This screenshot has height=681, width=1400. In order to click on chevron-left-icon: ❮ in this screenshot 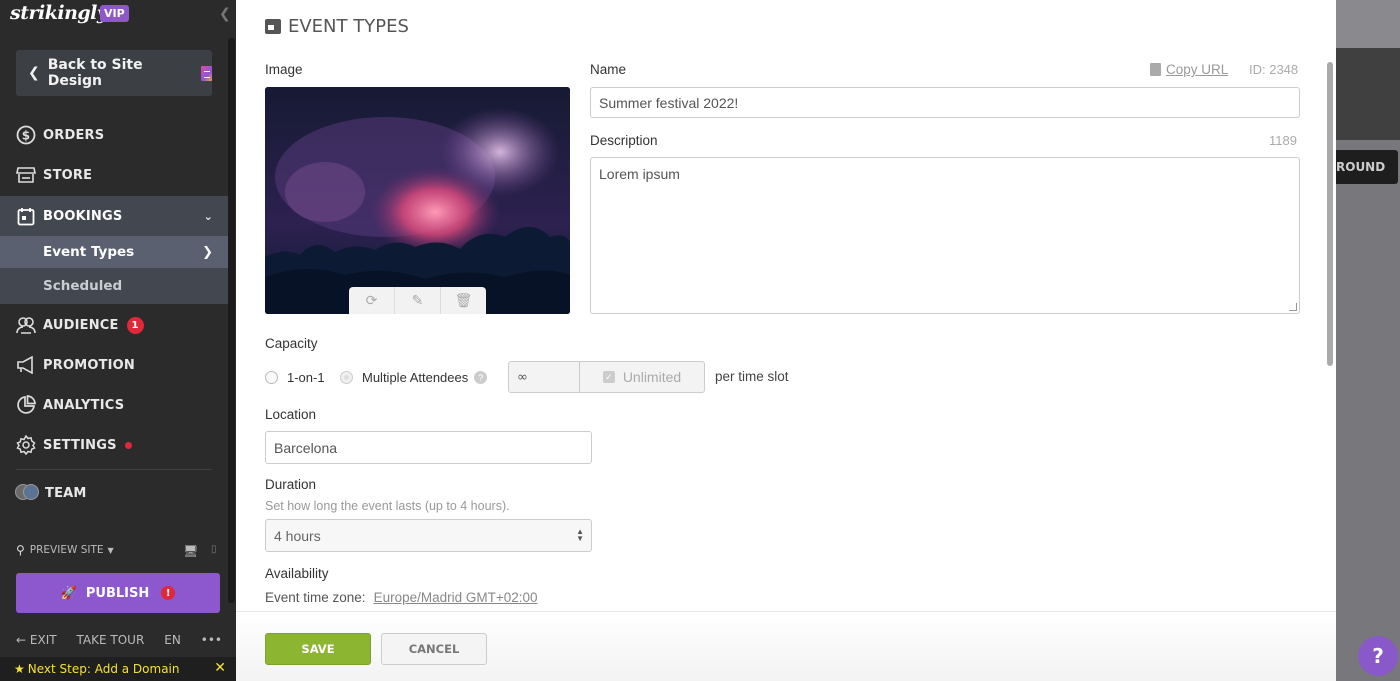, I will do `click(34, 73)`.